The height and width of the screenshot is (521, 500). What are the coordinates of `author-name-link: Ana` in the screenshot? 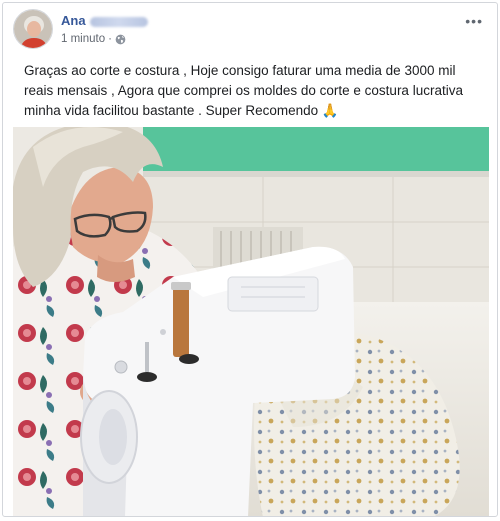 It's located at (104, 20).